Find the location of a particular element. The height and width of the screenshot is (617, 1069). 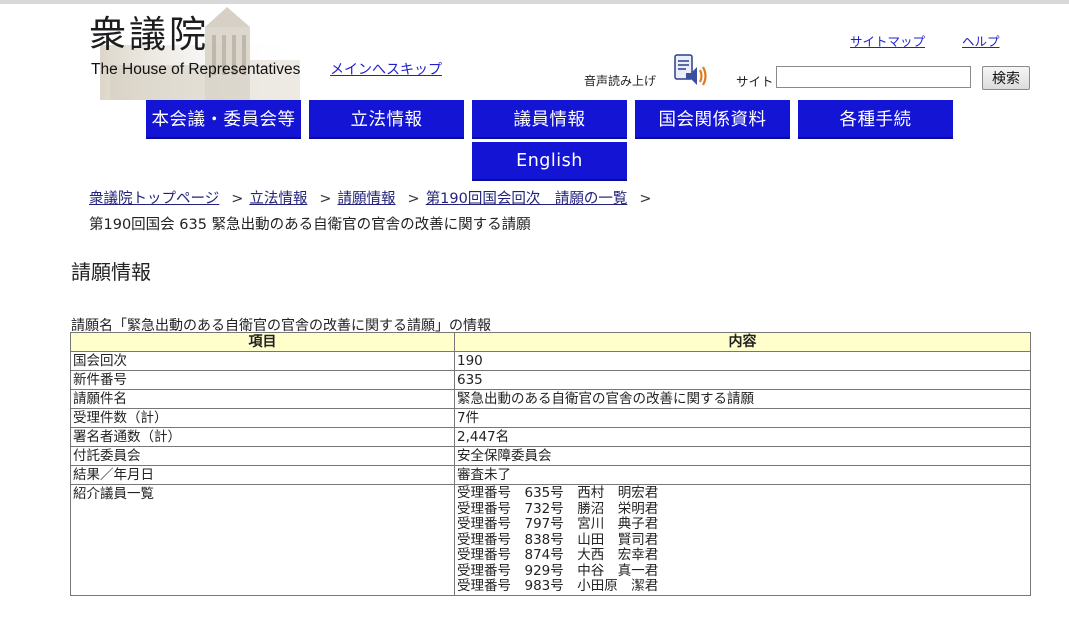

row-label: 受理件数（計） is located at coordinates (262, 418).